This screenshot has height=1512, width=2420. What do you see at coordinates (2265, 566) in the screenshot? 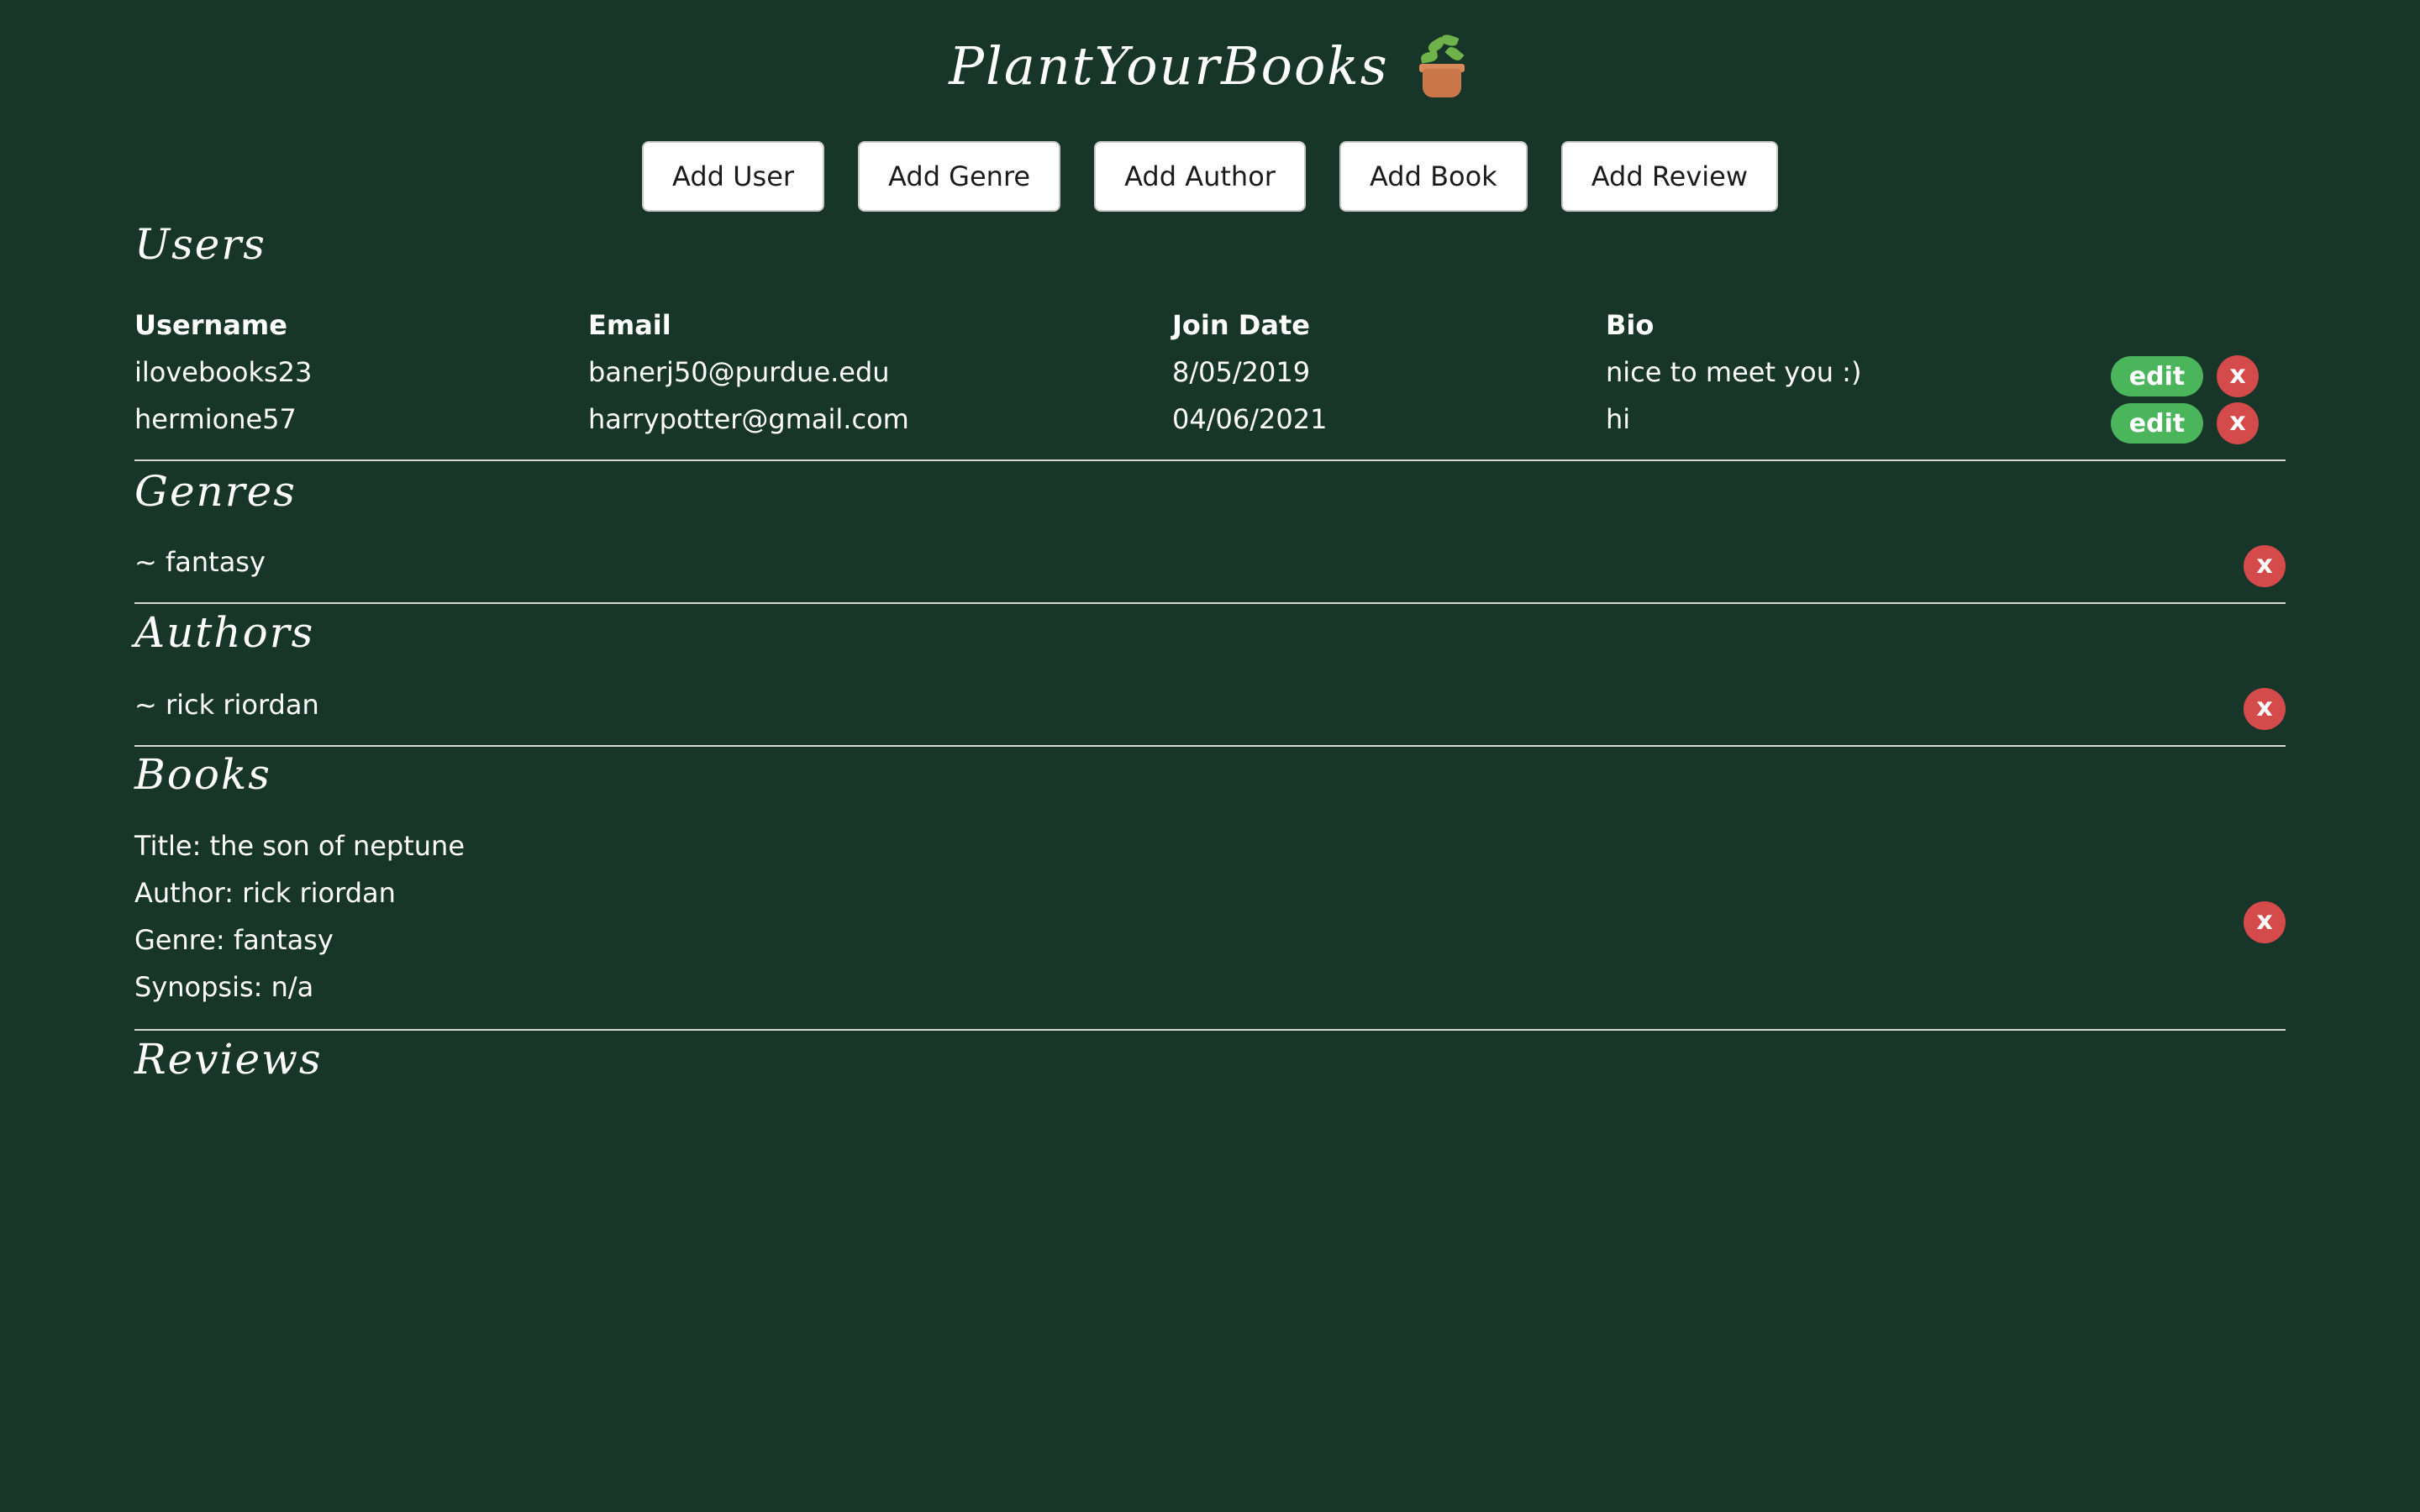
I see `delete-genre-button: x` at bounding box center [2265, 566].